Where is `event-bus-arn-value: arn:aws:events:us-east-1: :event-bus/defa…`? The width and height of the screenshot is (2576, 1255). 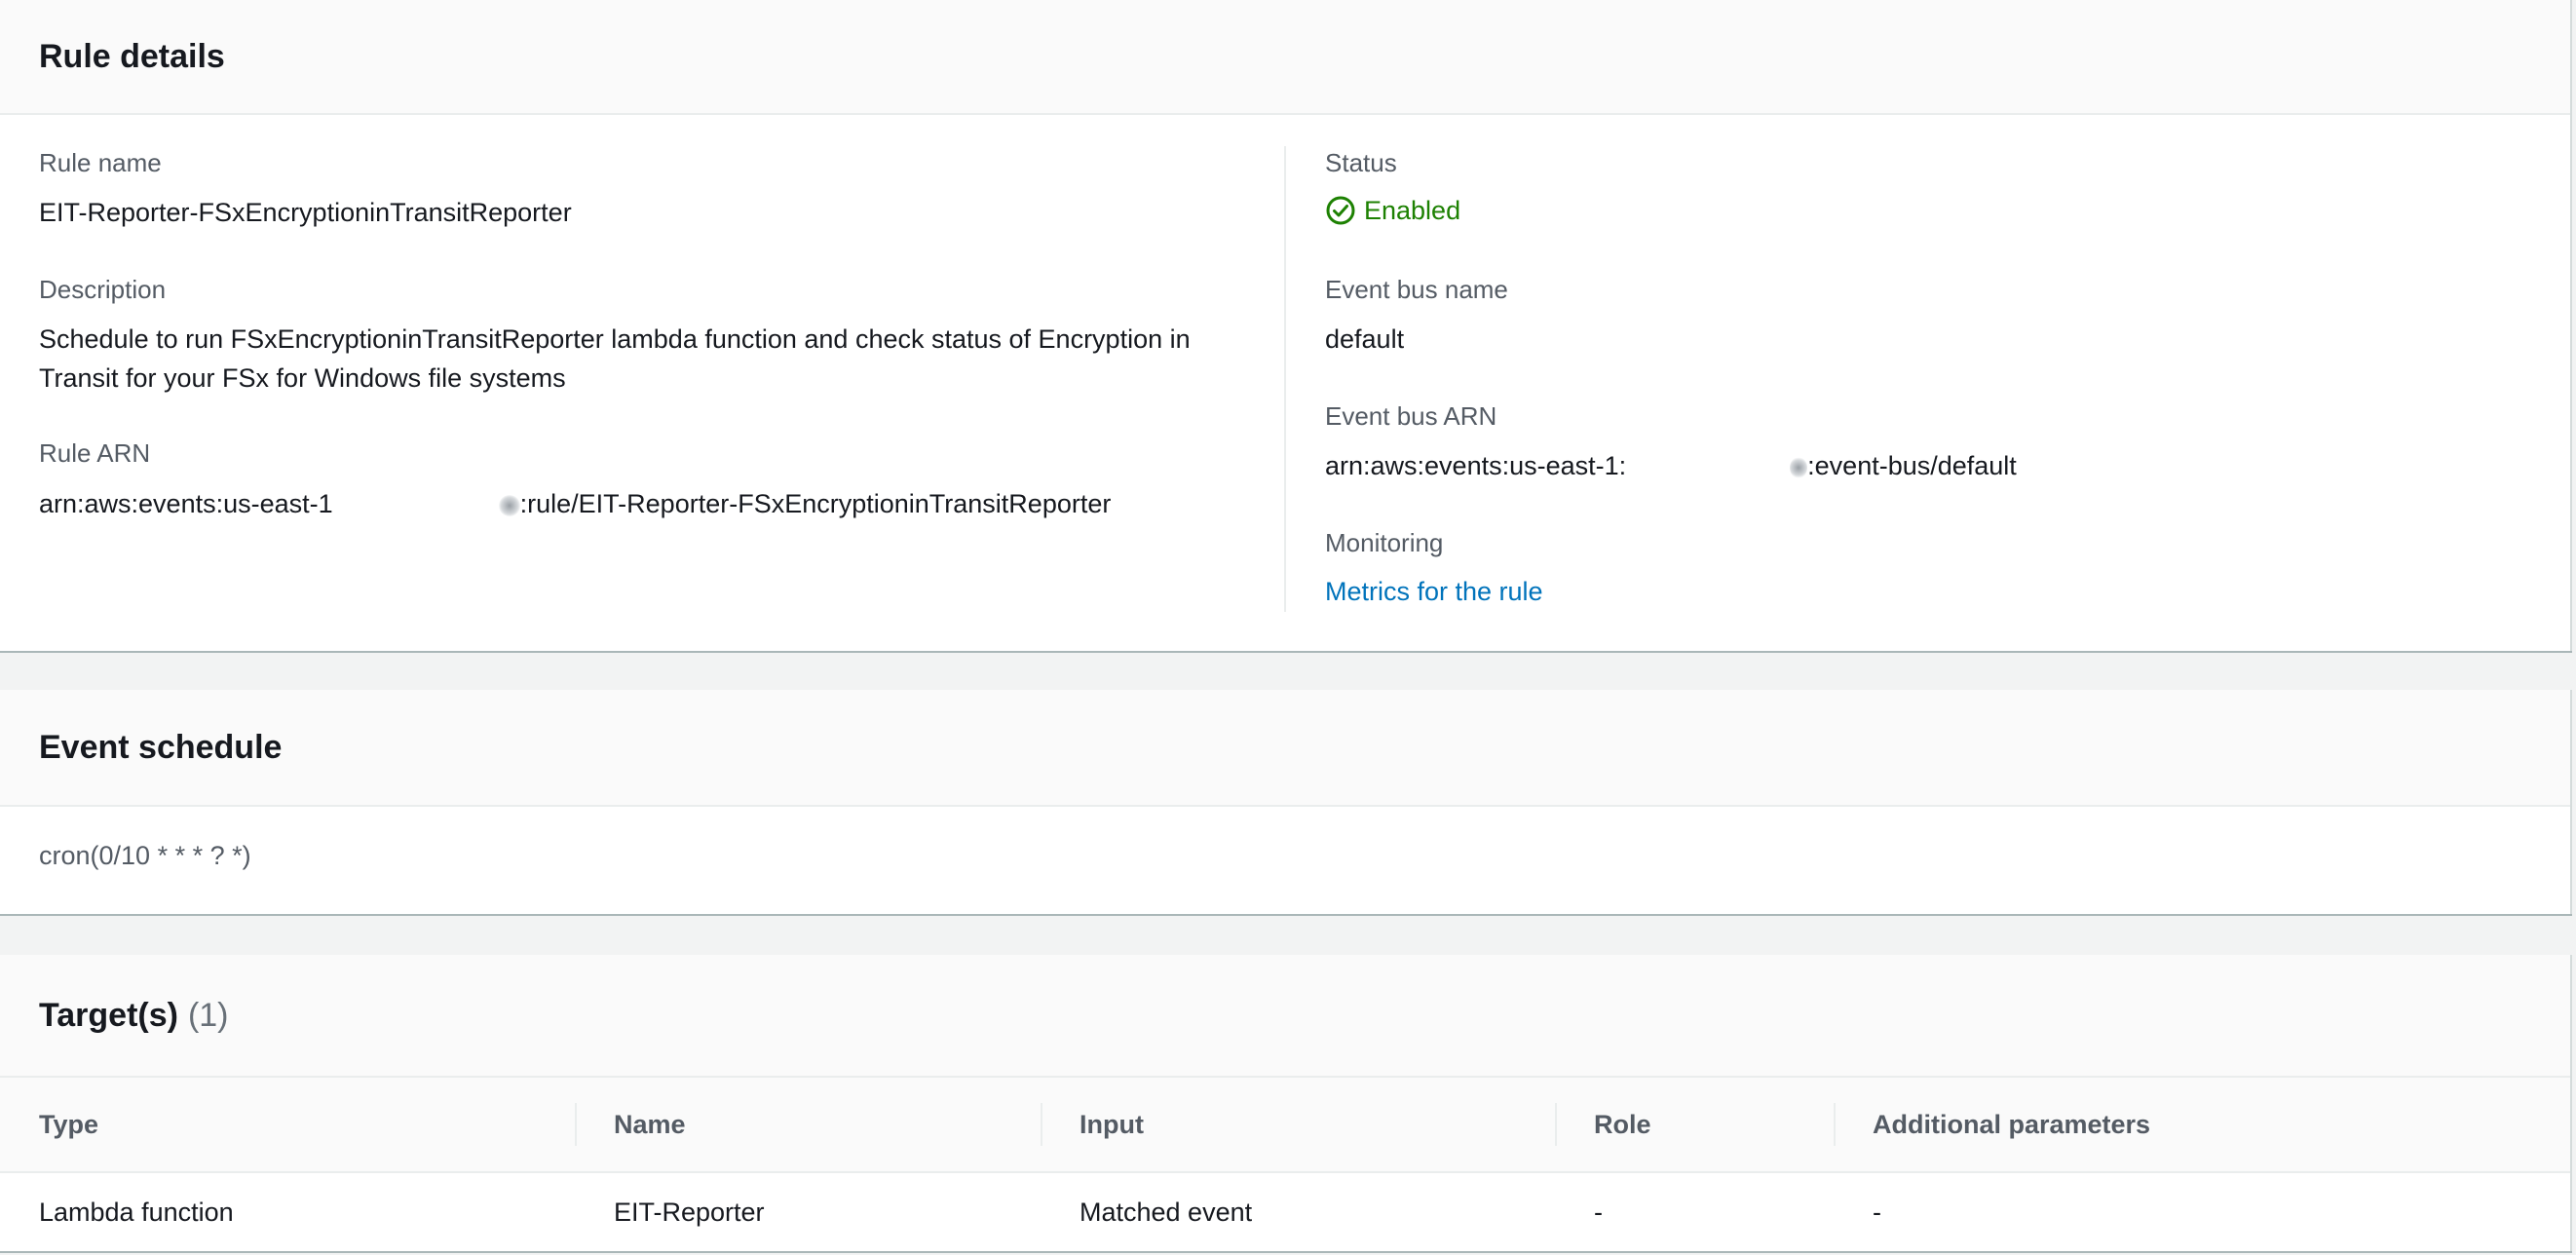
event-bus-arn-value: arn:aws:events:us-east-1: :event-bus/defa… is located at coordinates (1671, 465).